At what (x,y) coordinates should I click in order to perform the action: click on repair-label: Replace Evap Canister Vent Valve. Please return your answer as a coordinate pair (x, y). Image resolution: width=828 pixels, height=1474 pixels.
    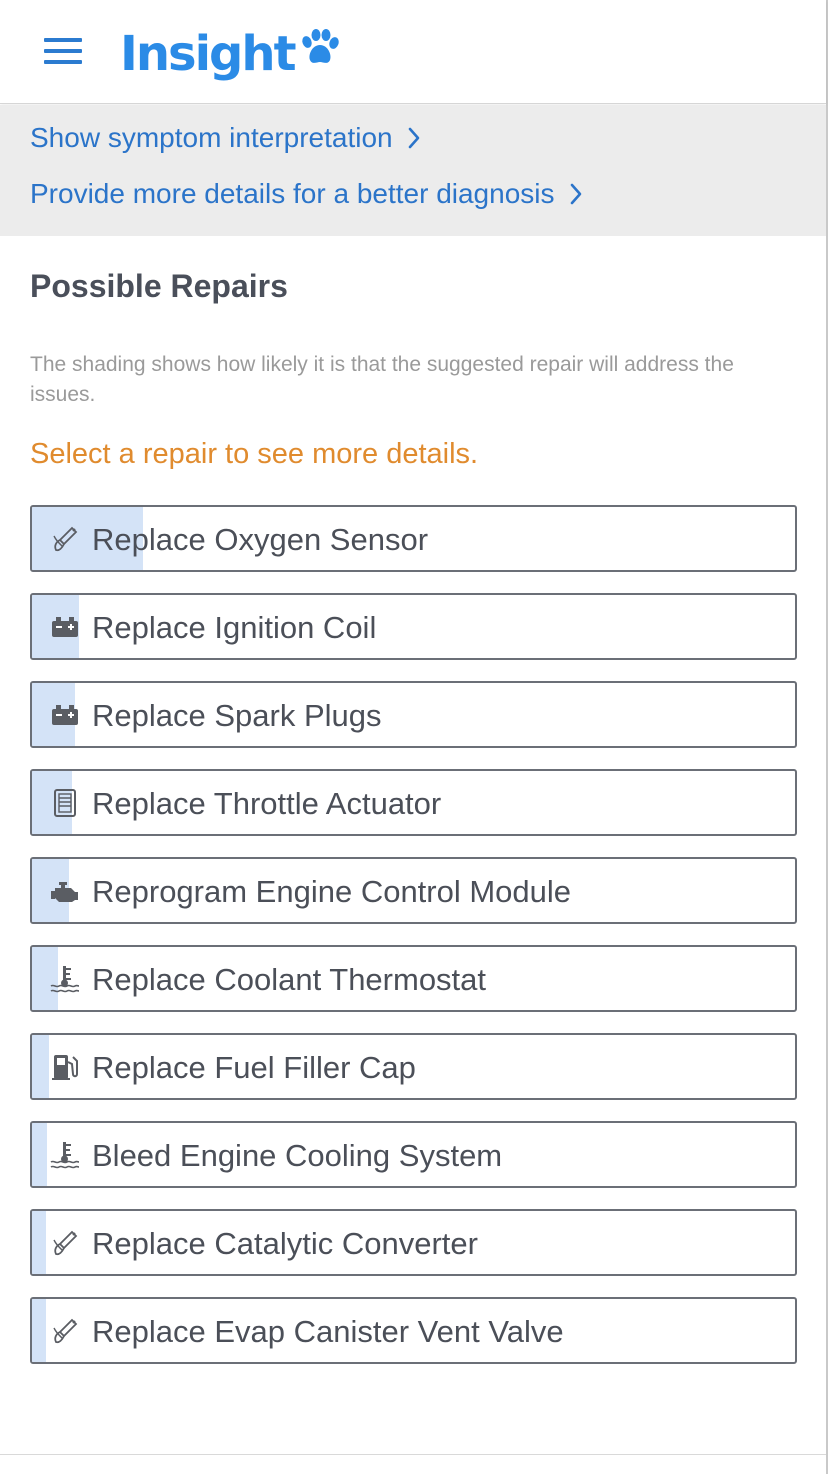
    Looking at the image, I should click on (328, 1331).